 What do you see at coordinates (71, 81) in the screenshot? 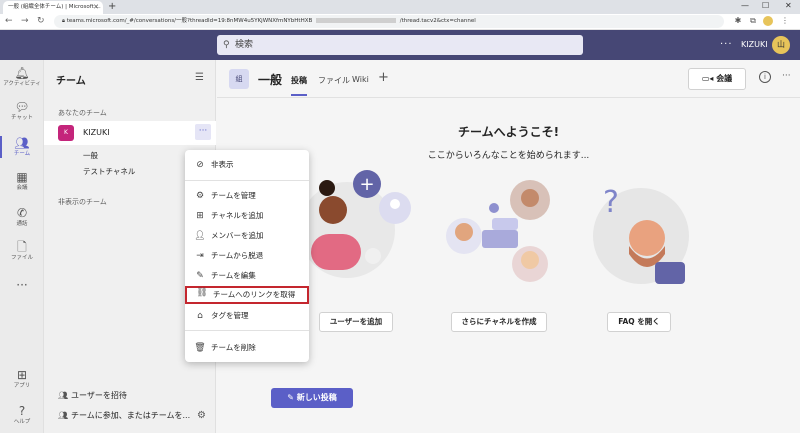
I see `panel-title: チーム` at bounding box center [71, 81].